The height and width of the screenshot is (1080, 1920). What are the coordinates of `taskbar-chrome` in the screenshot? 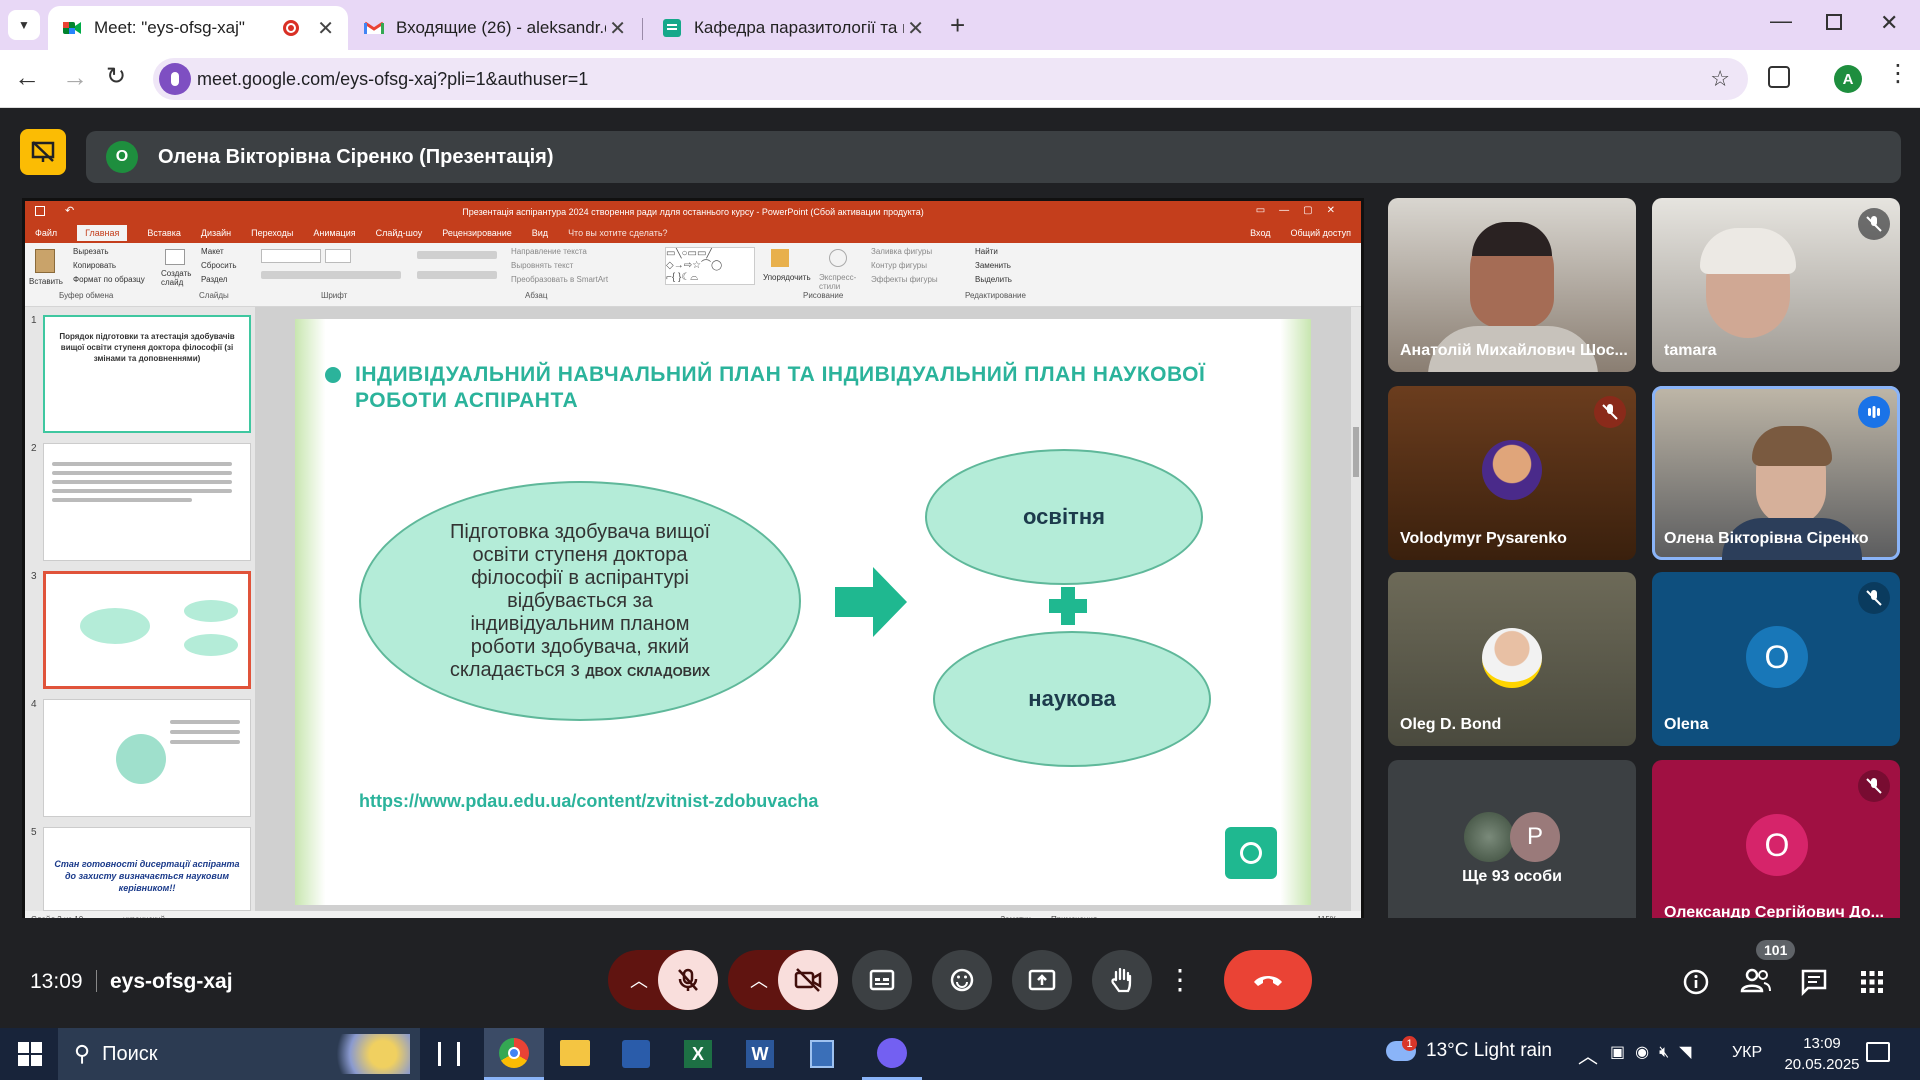 It's located at (514, 1054).